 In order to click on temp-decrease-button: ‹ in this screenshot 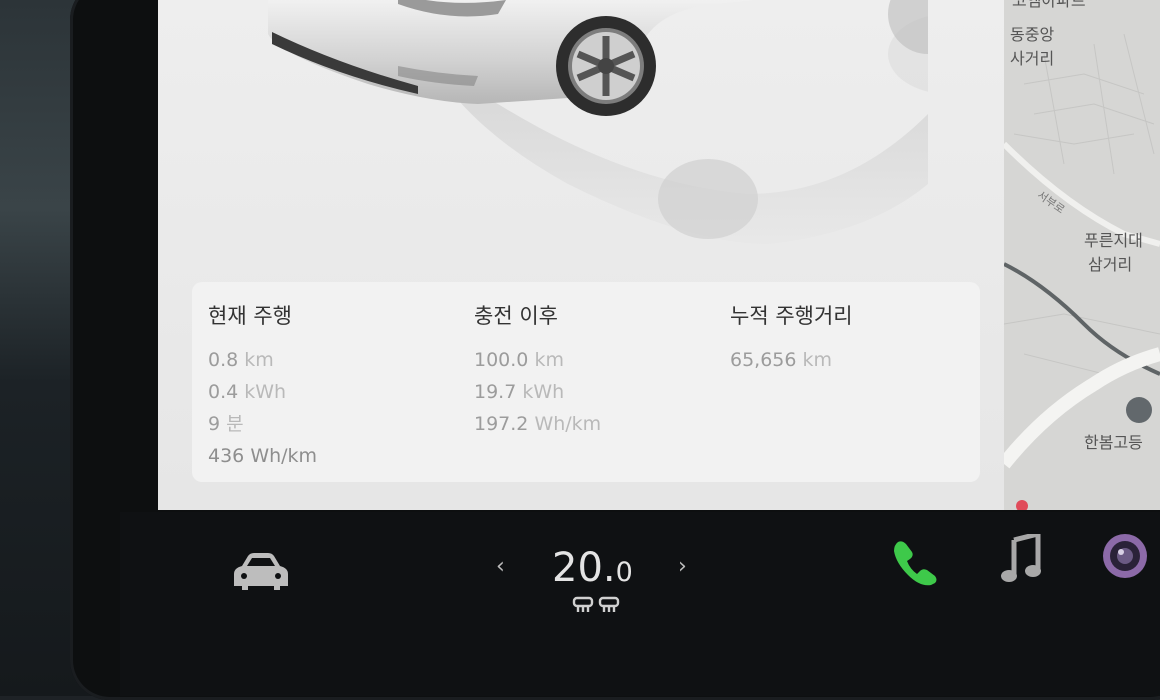, I will do `click(500, 566)`.